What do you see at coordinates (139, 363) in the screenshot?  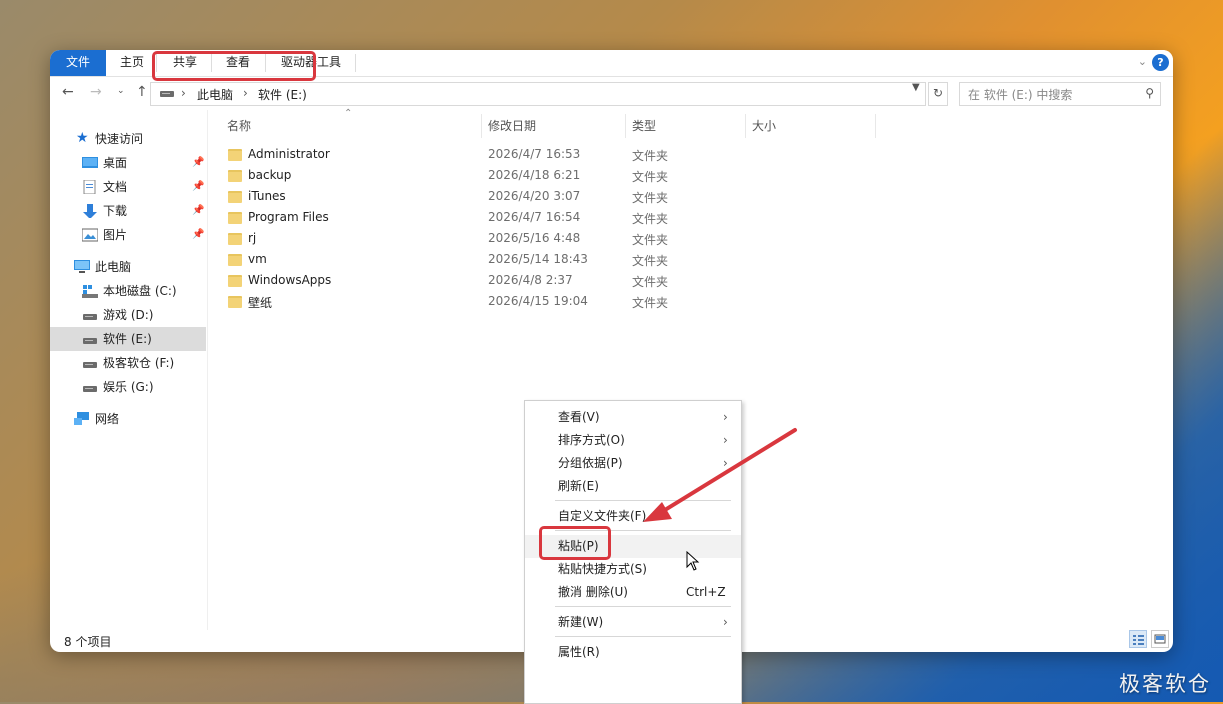 I see `sidebar-item-label: 极客软仓 (F:)` at bounding box center [139, 363].